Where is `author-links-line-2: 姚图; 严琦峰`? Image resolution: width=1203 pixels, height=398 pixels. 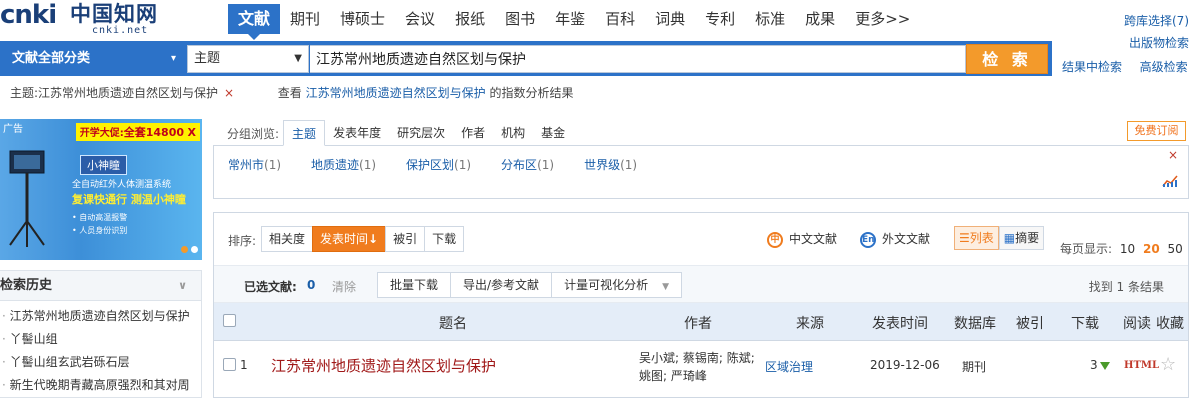 author-links-line-2: 姚图; 严琦峰 is located at coordinates (673, 375).